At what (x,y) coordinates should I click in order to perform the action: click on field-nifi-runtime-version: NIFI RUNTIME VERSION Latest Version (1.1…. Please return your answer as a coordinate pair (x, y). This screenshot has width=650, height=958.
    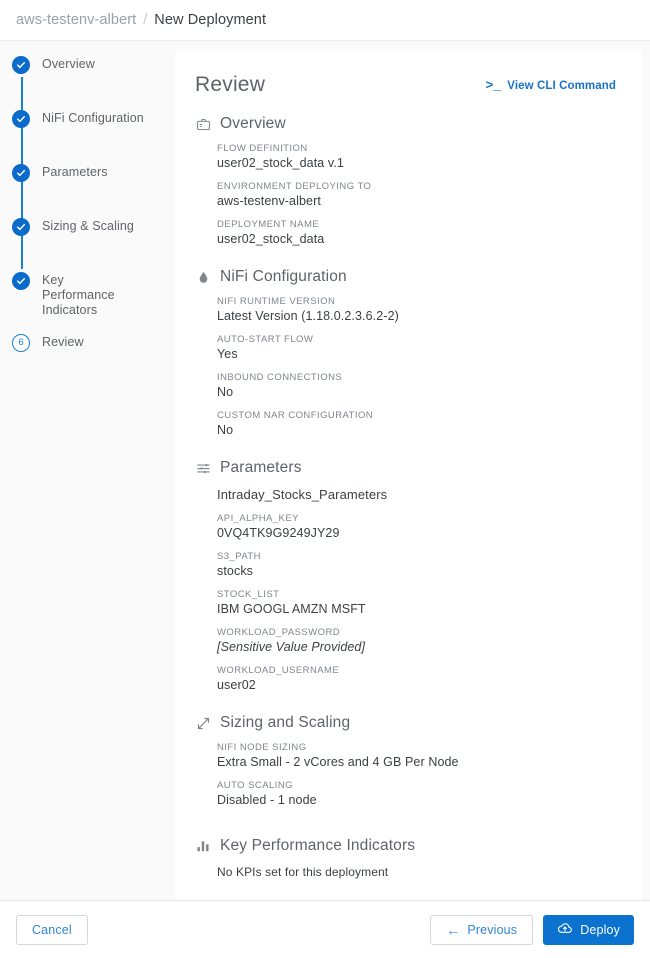
    Looking at the image, I should click on (416, 309).